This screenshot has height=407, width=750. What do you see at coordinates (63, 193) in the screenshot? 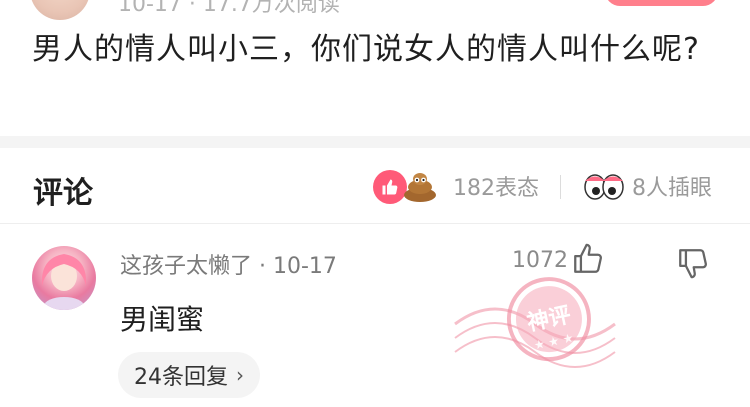
I see `comments-title: 评论` at bounding box center [63, 193].